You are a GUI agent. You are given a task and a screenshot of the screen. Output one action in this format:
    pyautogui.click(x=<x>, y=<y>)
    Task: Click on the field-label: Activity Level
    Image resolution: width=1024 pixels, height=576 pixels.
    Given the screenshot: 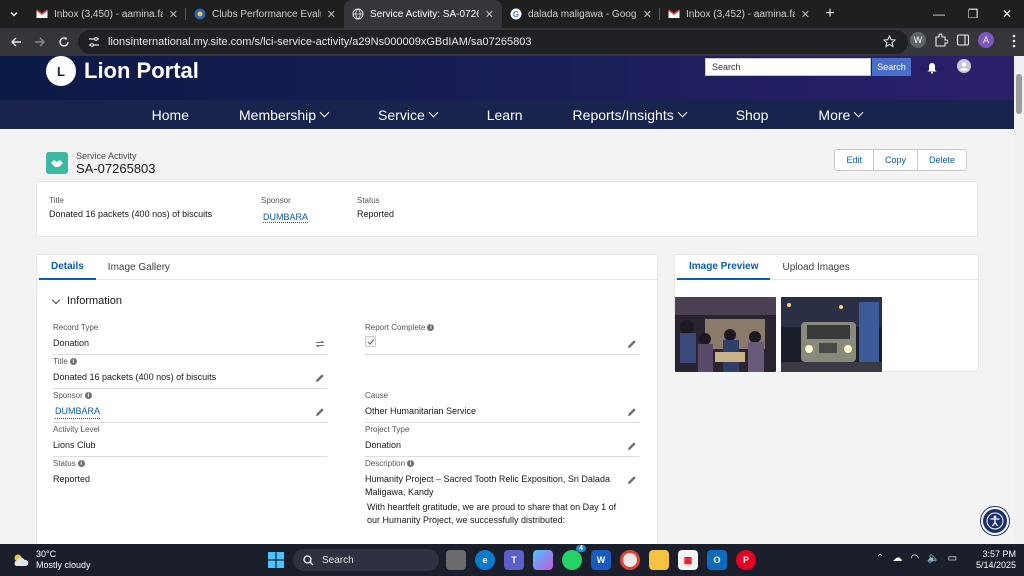 What is the action you would take?
    pyautogui.click(x=76, y=429)
    